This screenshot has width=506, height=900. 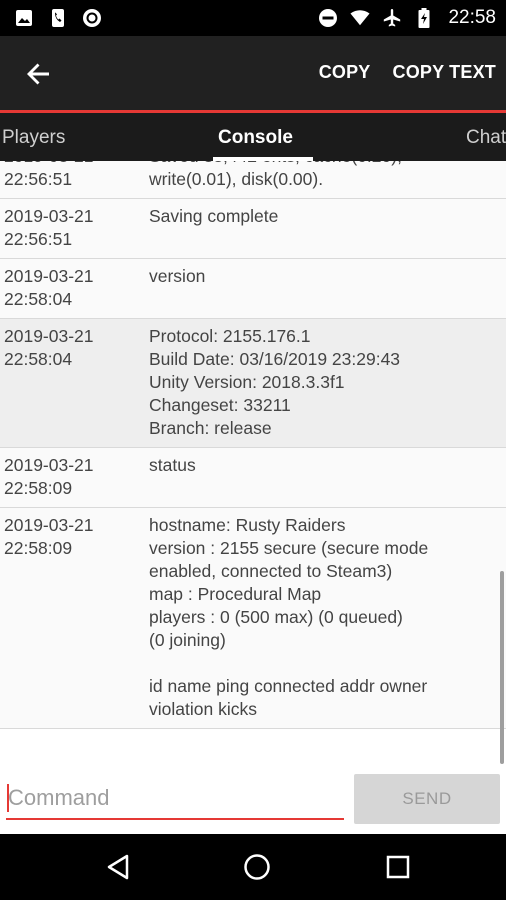 I want to click on app-bar-actions: COPY COPY TEXT, so click(x=407, y=72).